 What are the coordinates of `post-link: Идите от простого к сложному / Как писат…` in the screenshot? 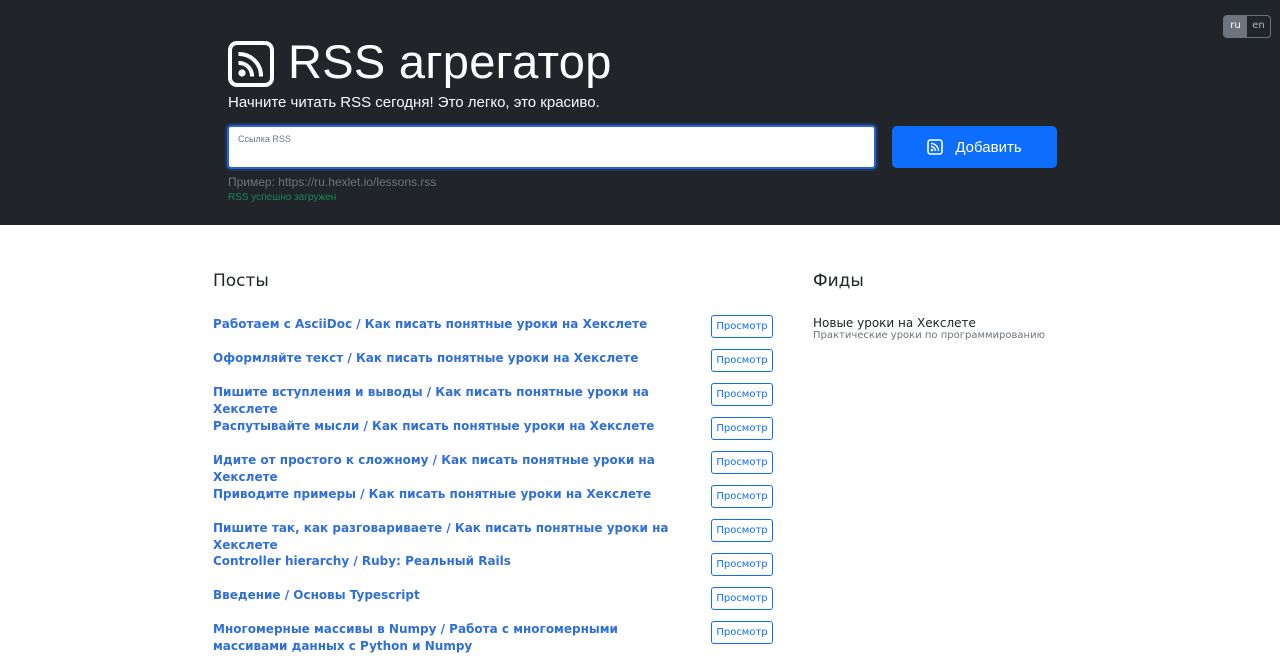 It's located at (453, 469).